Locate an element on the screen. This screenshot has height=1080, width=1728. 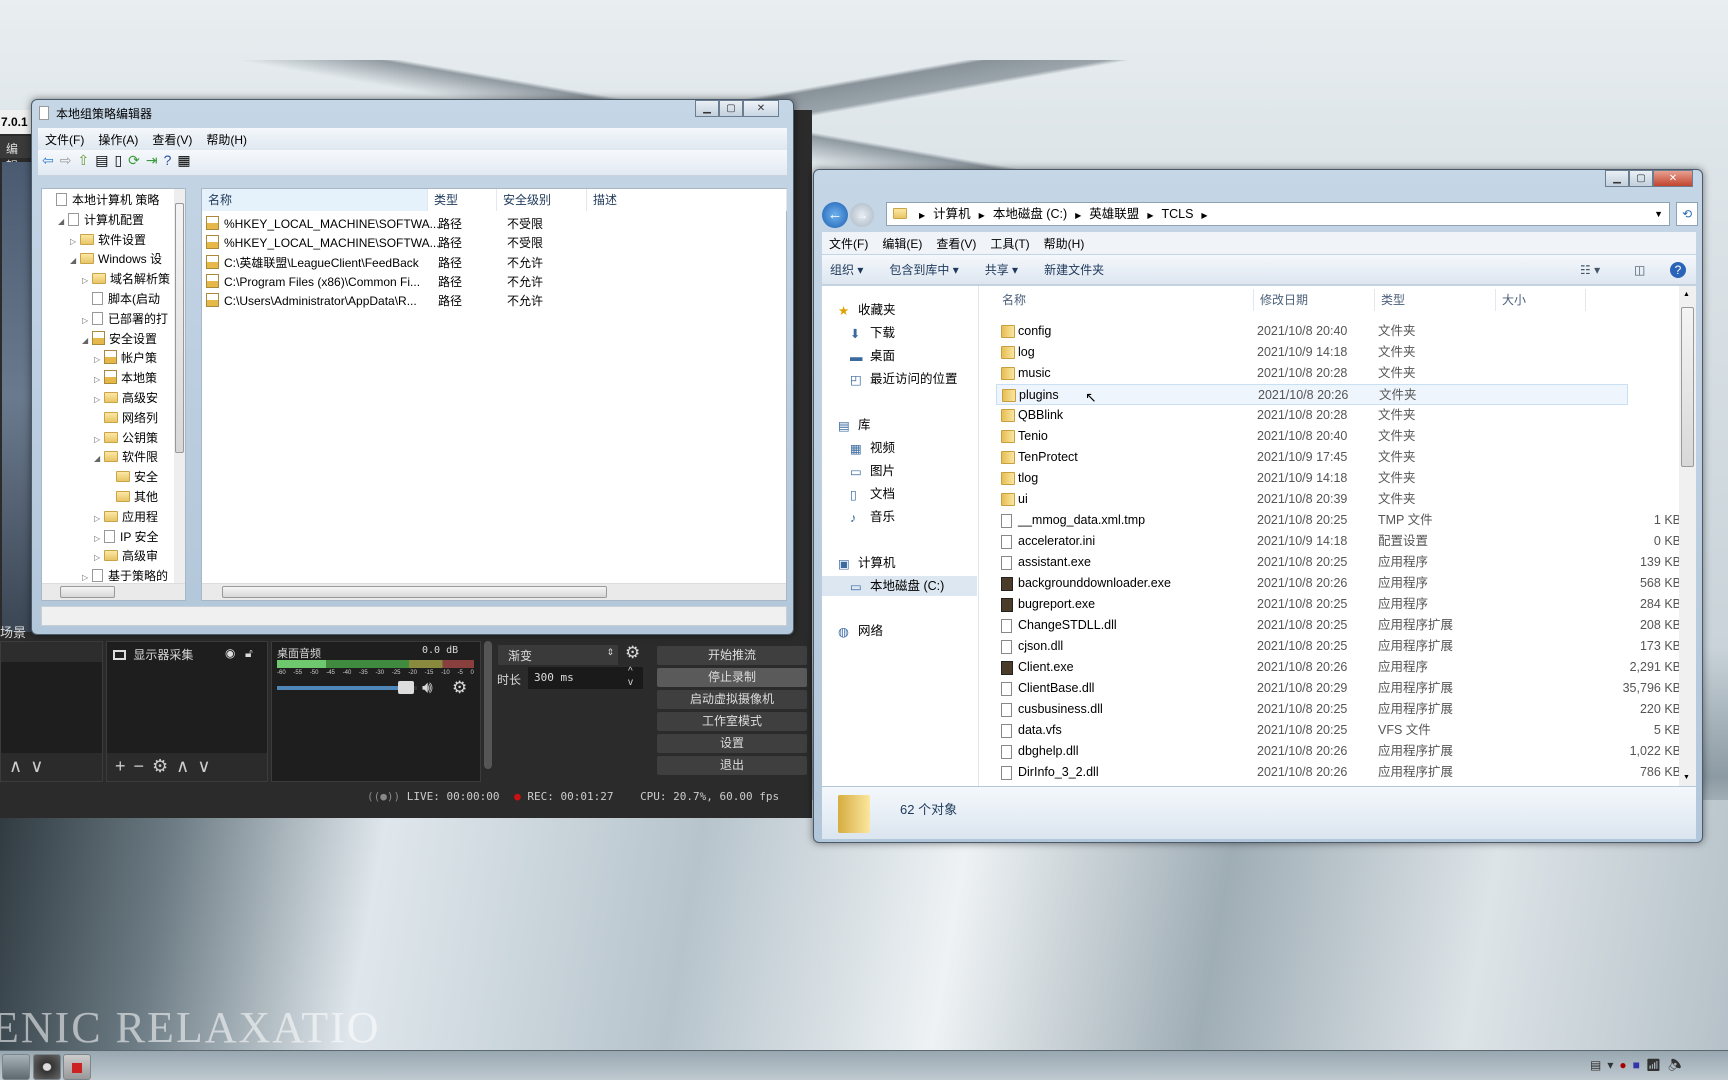
column-header: 安全级别 is located at coordinates (542, 200).